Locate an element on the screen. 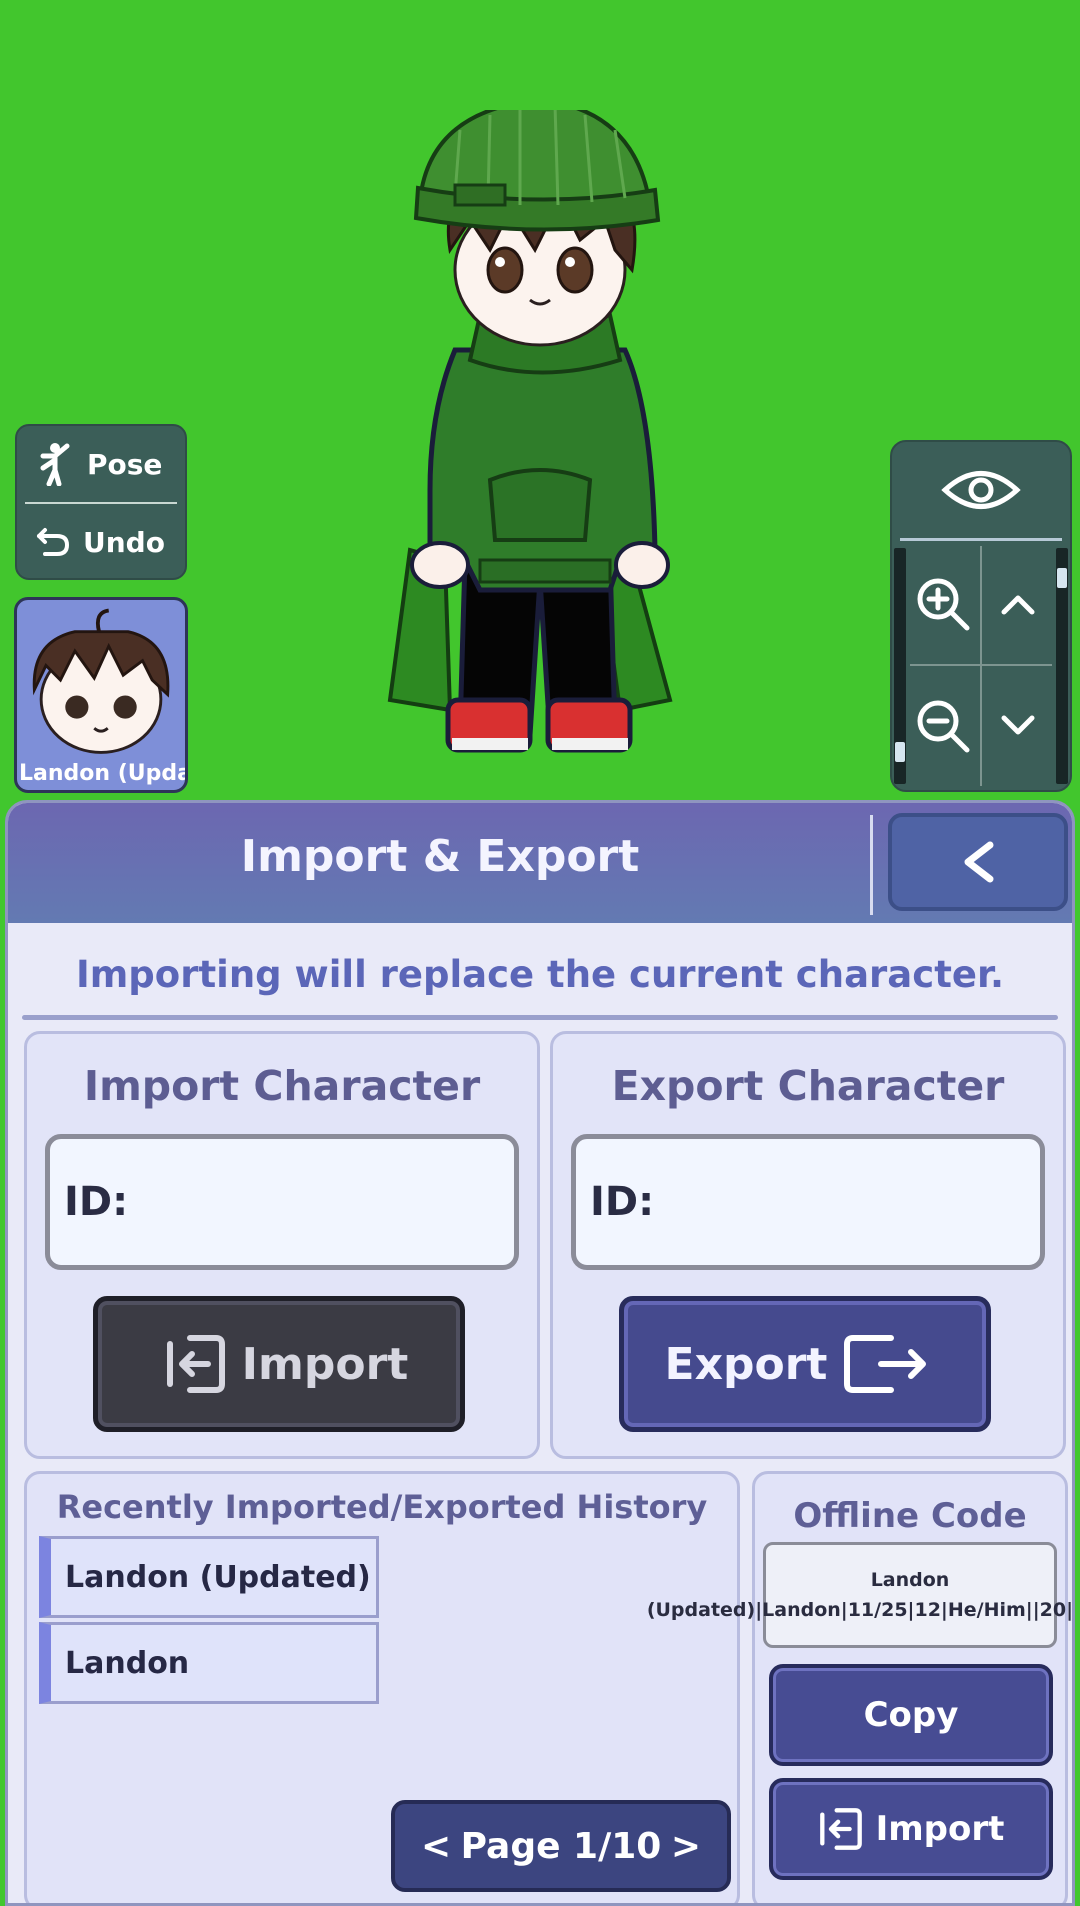 The image size is (1080, 1906). warning-divider is located at coordinates (540, 1017).